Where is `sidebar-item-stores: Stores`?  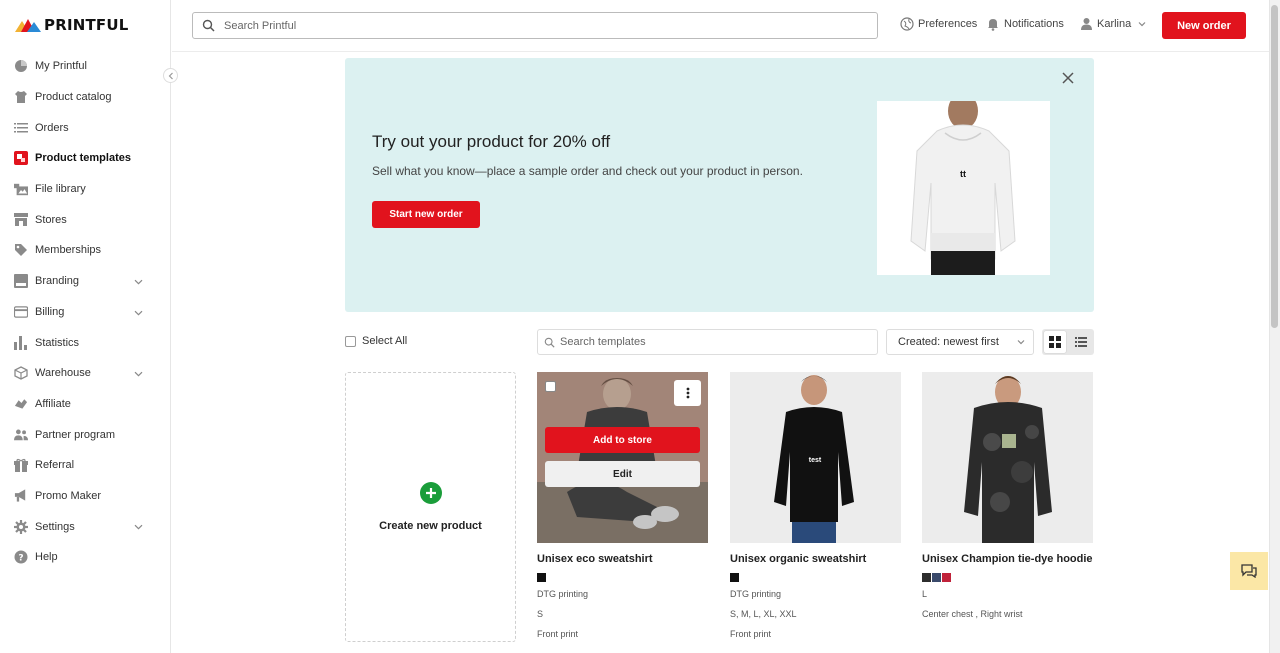 sidebar-item-stores: Stores is located at coordinates (85, 219).